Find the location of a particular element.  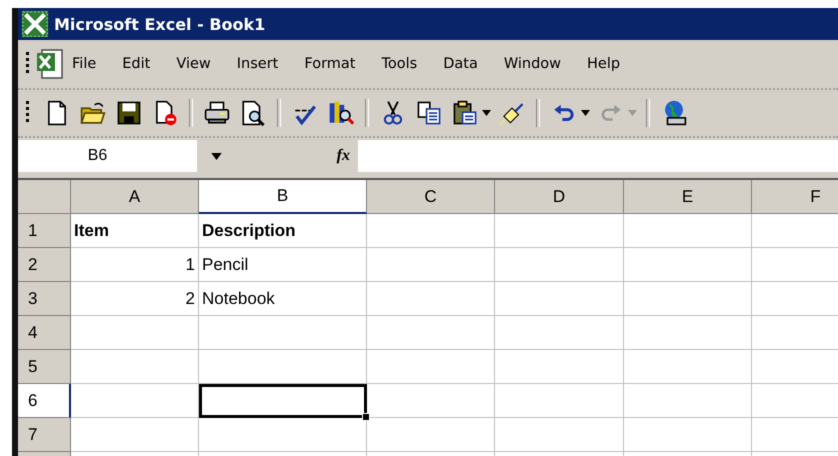

menu-item: Insert is located at coordinates (257, 64).